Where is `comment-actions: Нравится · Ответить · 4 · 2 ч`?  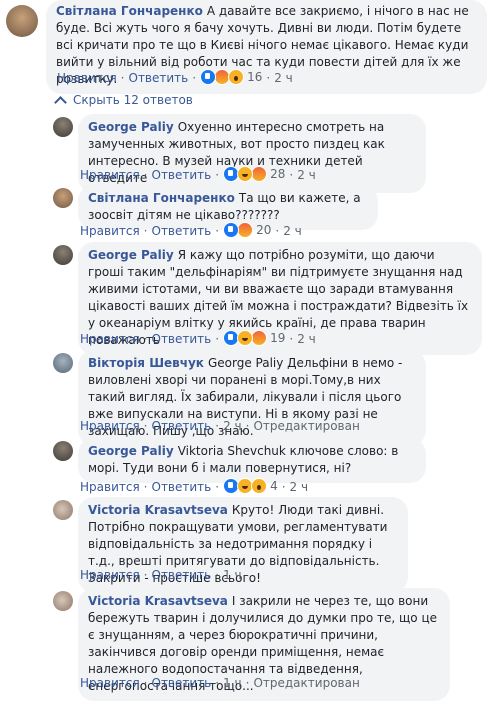 comment-actions: Нравится · Ответить · 4 · 2 ч is located at coordinates (194, 486).